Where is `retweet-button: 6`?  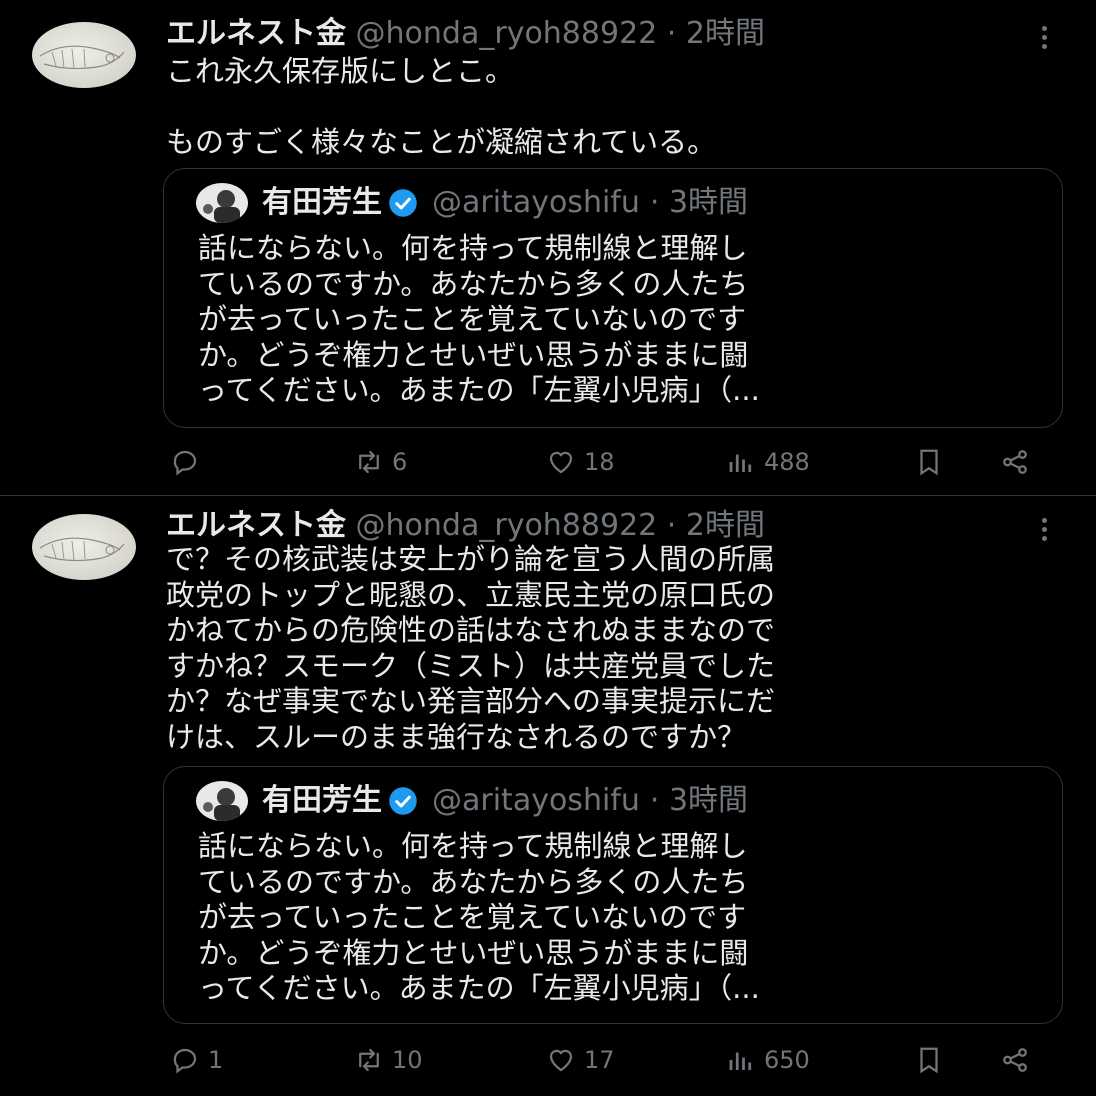 retweet-button: 6 is located at coordinates (379, 462).